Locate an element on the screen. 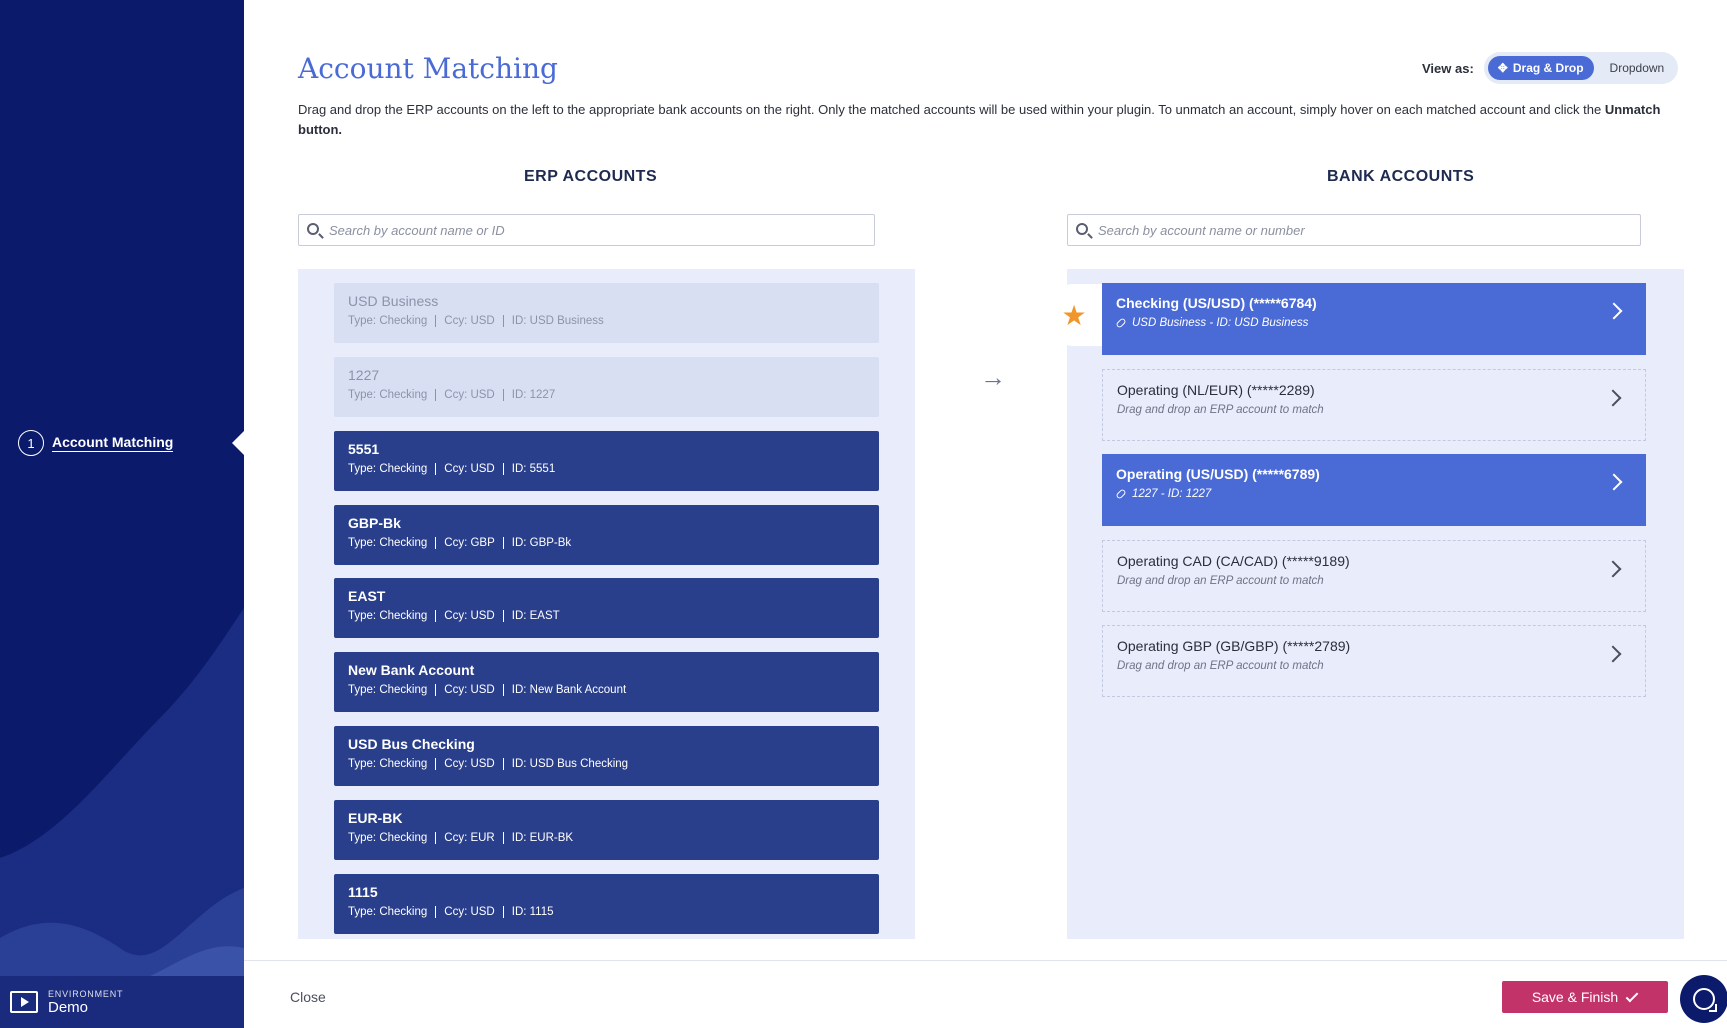 This screenshot has height=1028, width=1727. view-option-dropdown: Dropdown is located at coordinates (1637, 68).